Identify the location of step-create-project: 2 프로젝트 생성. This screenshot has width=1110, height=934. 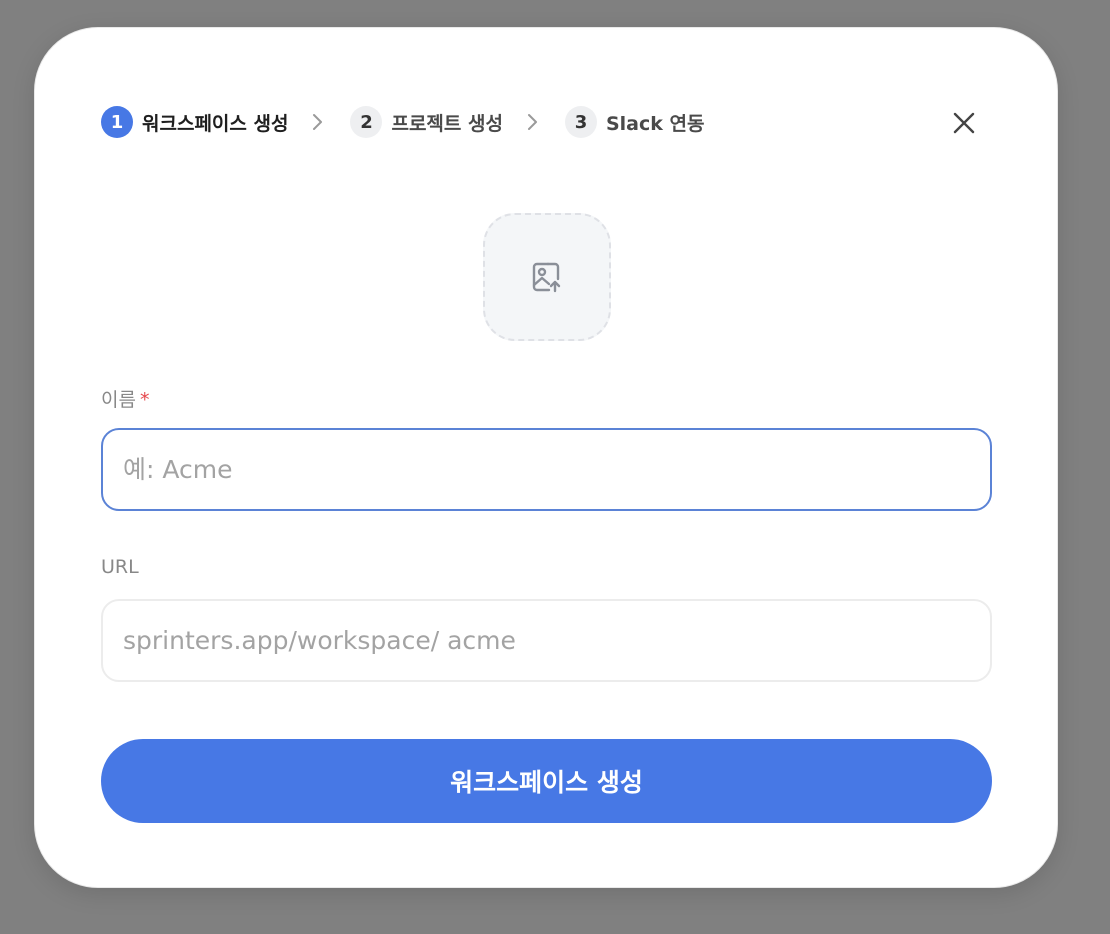
(426, 122).